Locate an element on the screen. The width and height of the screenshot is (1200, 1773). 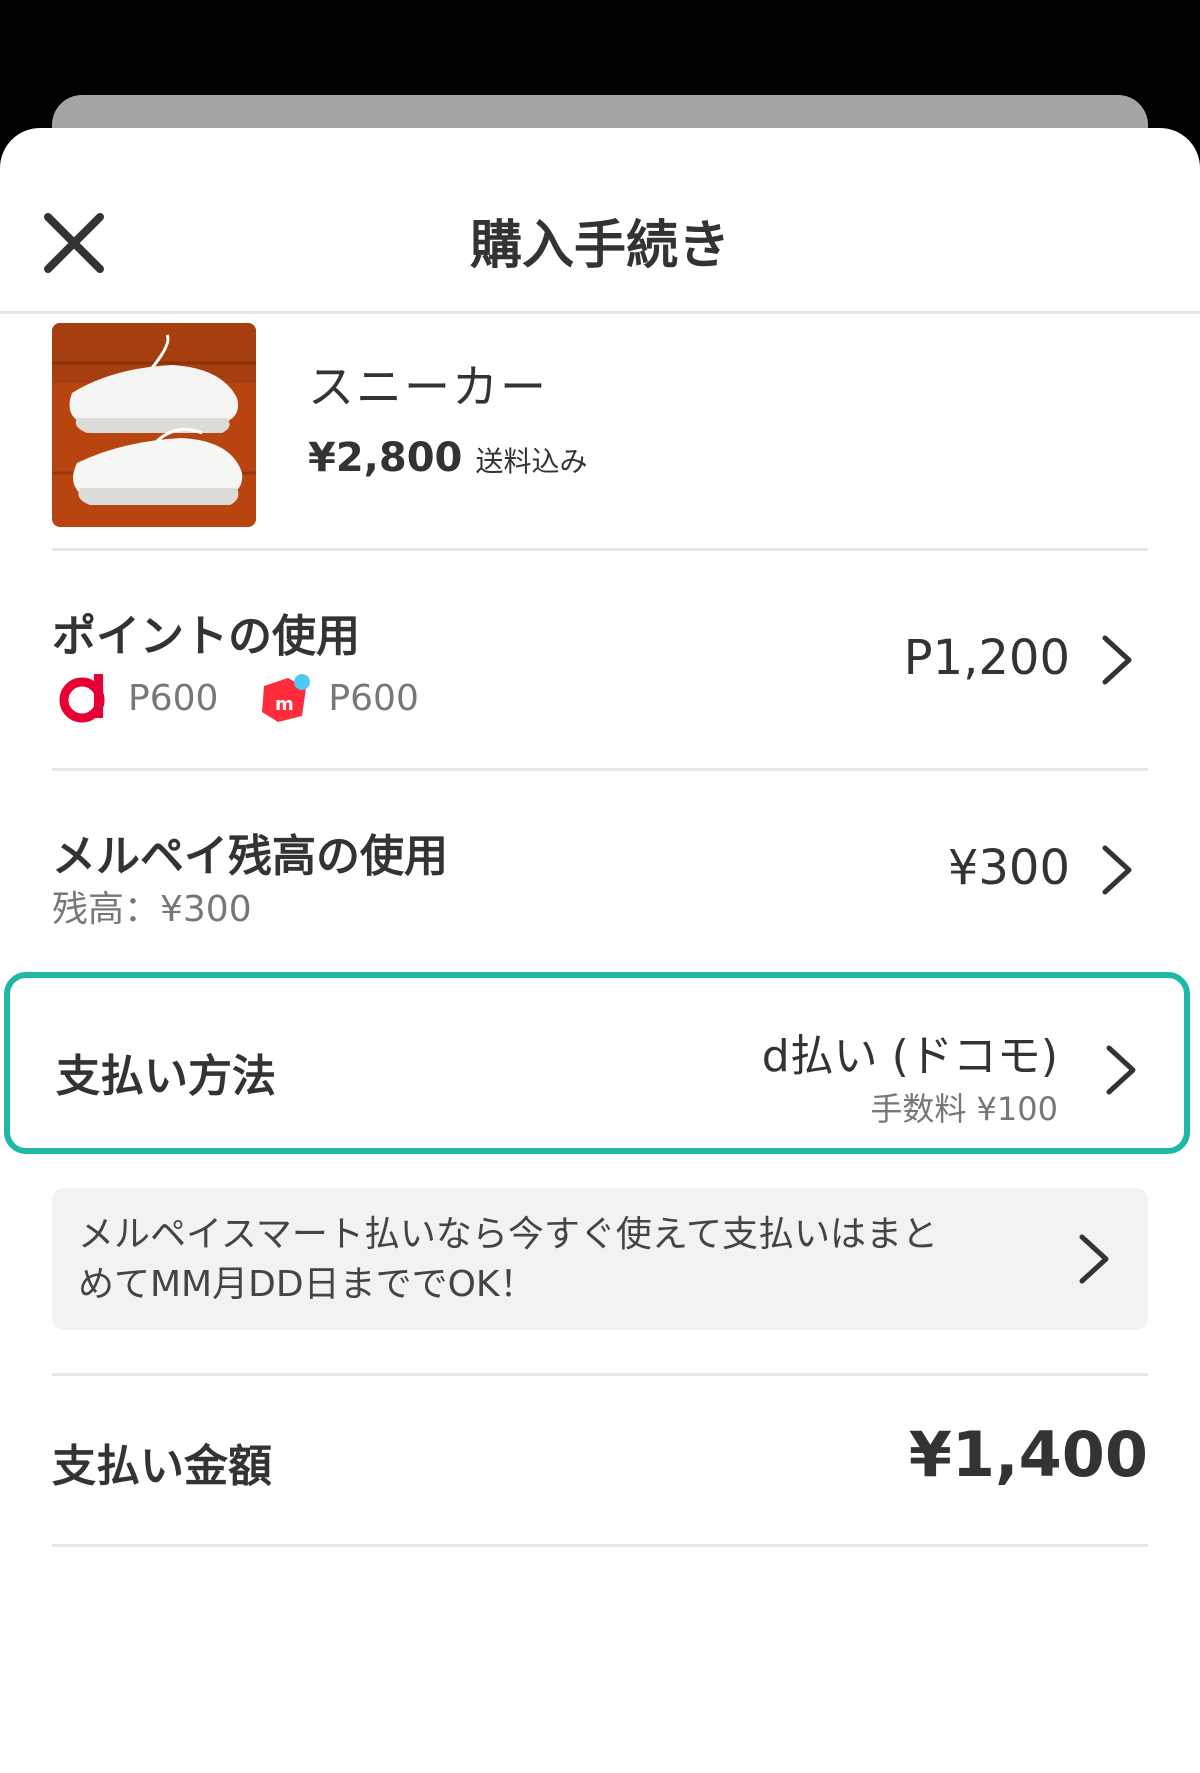
merpay-balance-sub: 残高：¥300 is located at coordinates (152, 909).